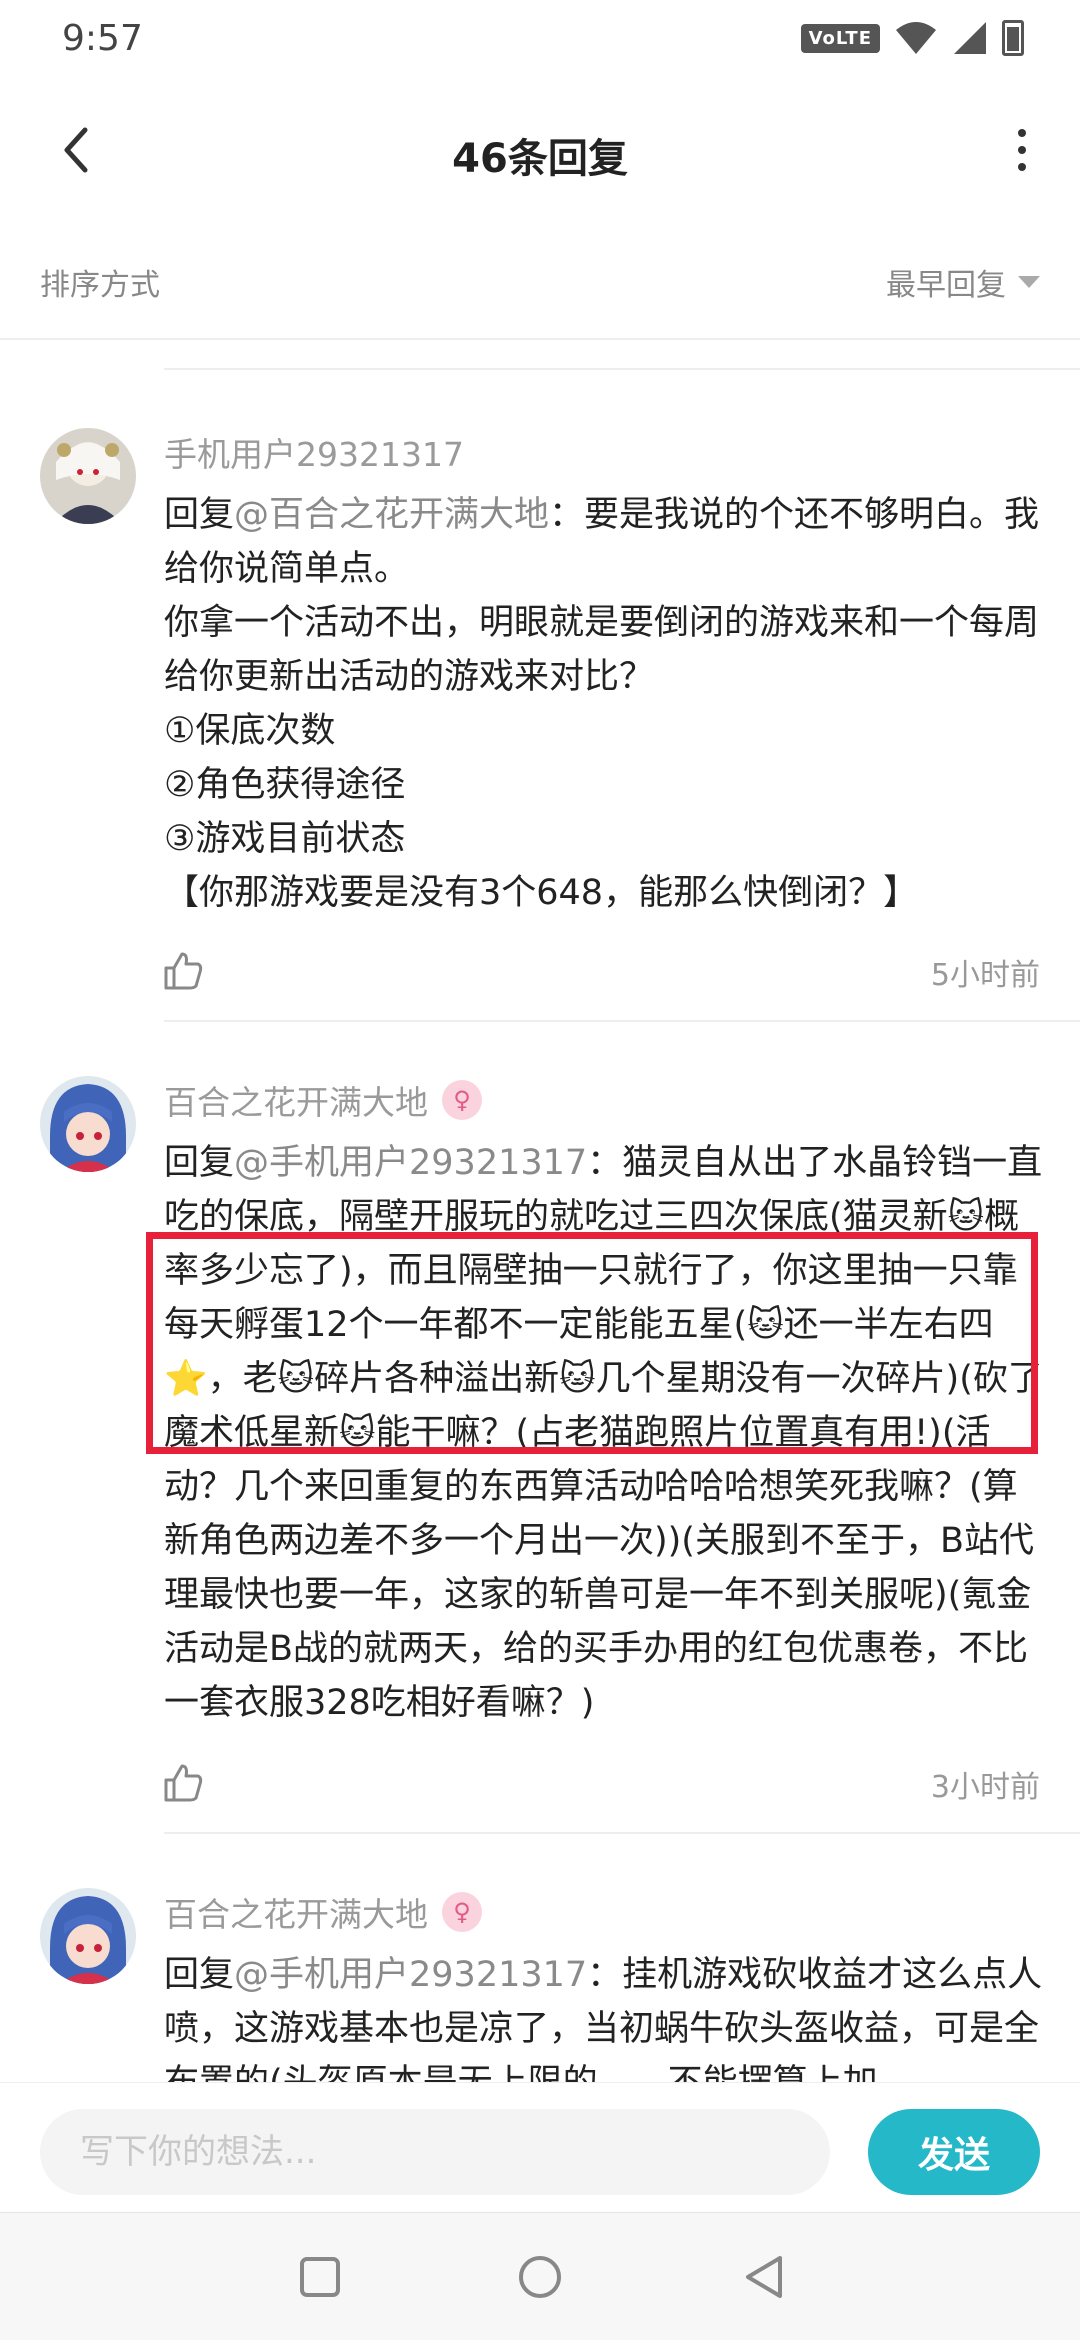 This screenshot has width=1080, height=2340. I want to click on system-nav-bar, so click(540, 2276).